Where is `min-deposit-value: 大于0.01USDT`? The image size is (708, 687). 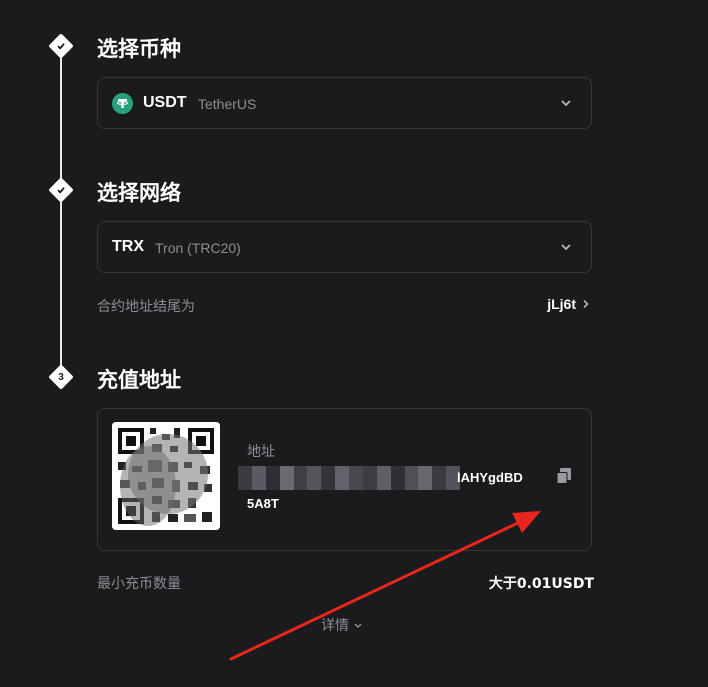 min-deposit-value: 大于0.01USDT is located at coordinates (541, 584).